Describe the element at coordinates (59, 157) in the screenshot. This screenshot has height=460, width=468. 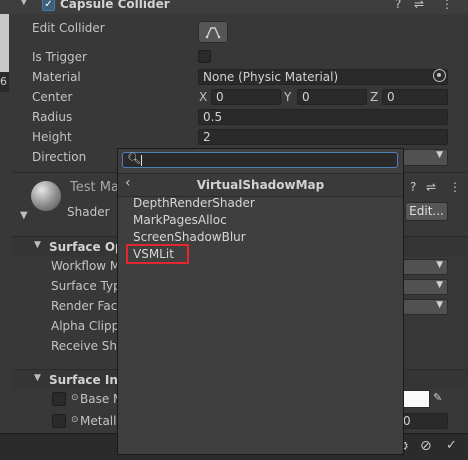
I see `direction-label: Direction` at that location.